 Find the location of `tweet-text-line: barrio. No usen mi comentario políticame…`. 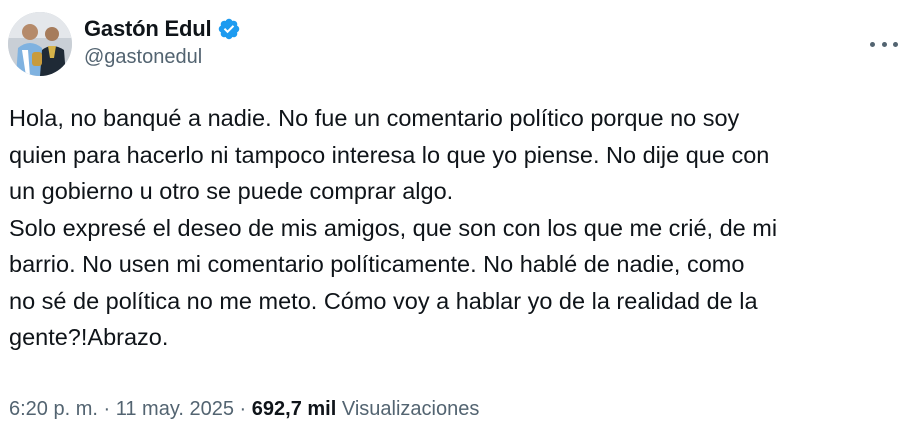

tweet-text-line: barrio. No usen mi comentario políticame… is located at coordinates (377, 264).